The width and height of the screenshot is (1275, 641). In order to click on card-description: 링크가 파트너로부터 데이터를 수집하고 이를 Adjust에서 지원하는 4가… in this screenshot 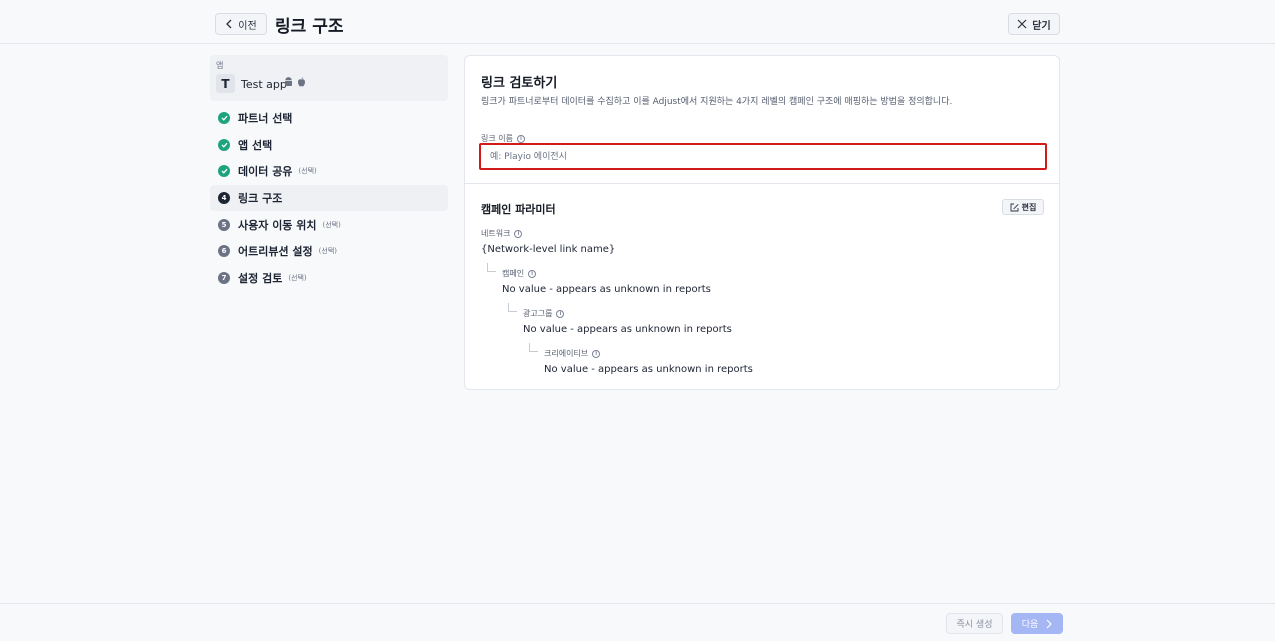, I will do `click(717, 102)`.